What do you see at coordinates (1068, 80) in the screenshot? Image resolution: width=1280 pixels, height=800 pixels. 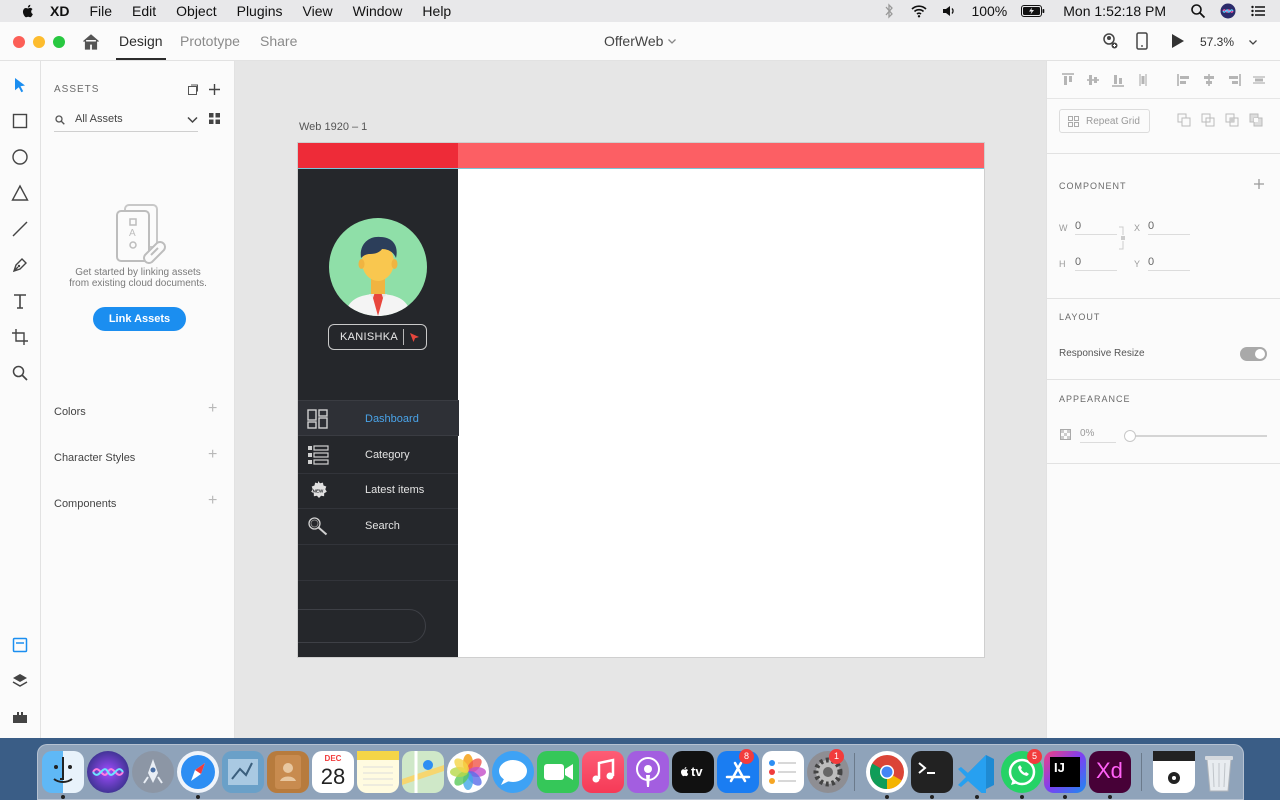 I see `align-top-icon` at bounding box center [1068, 80].